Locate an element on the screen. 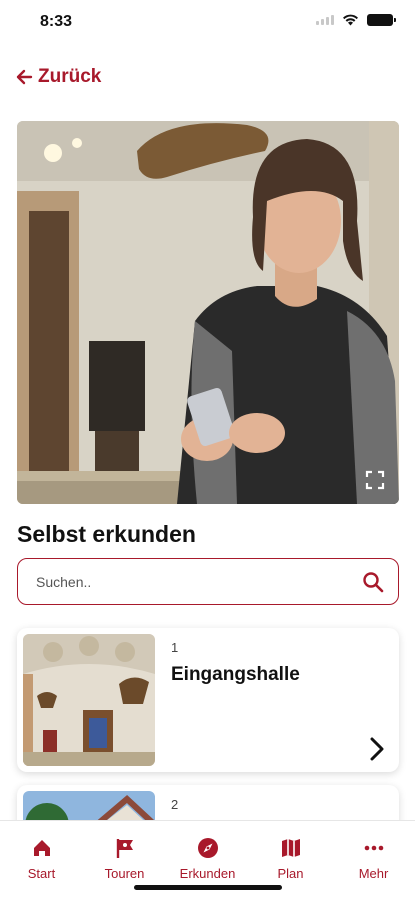 The width and height of the screenshot is (415, 900). compass-icon is located at coordinates (207, 848).